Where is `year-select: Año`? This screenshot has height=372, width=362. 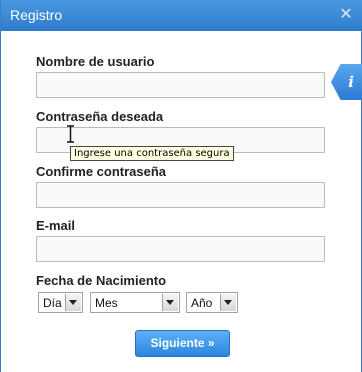
year-select: Año is located at coordinates (212, 302).